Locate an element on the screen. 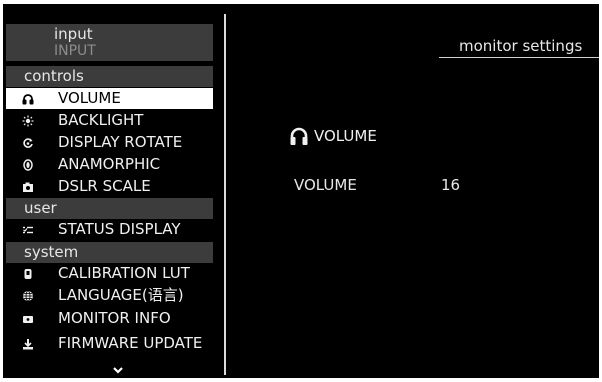  globe-icon is located at coordinates (28, 295).